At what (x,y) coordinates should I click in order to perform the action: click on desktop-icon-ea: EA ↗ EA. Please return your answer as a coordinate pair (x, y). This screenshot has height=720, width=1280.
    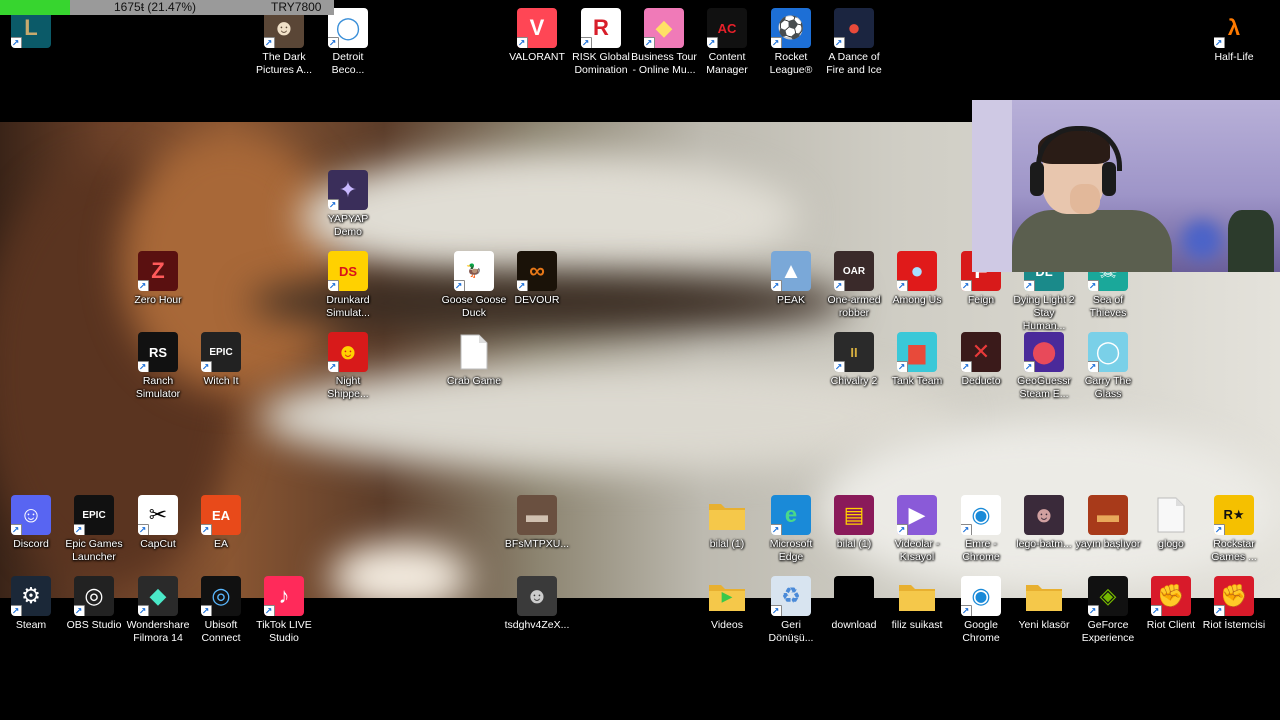
    Looking at the image, I should click on (221, 523).